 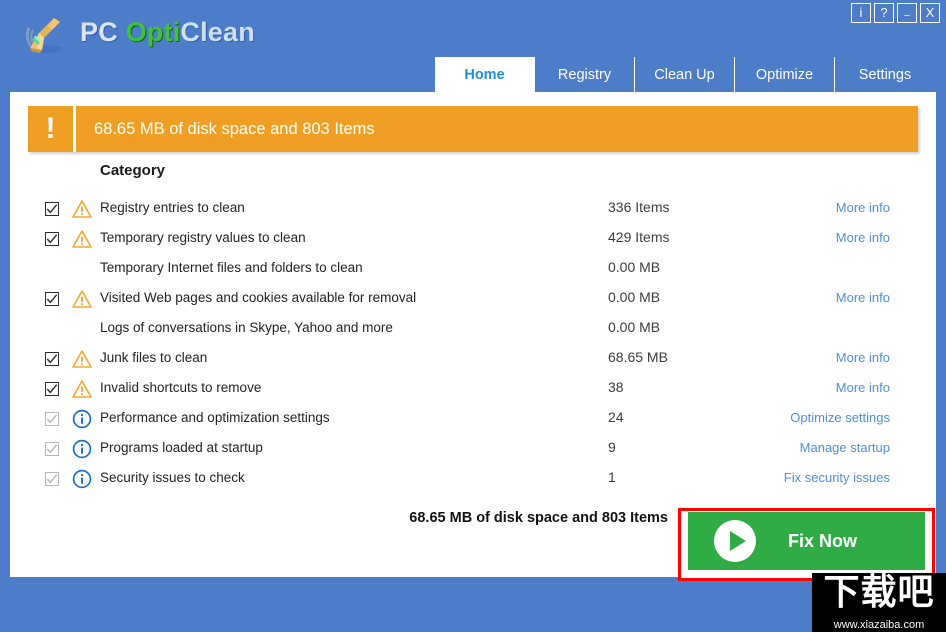 I want to click on table-row: Invalid shortcuts to remove 38 More info, so click(x=473, y=390).